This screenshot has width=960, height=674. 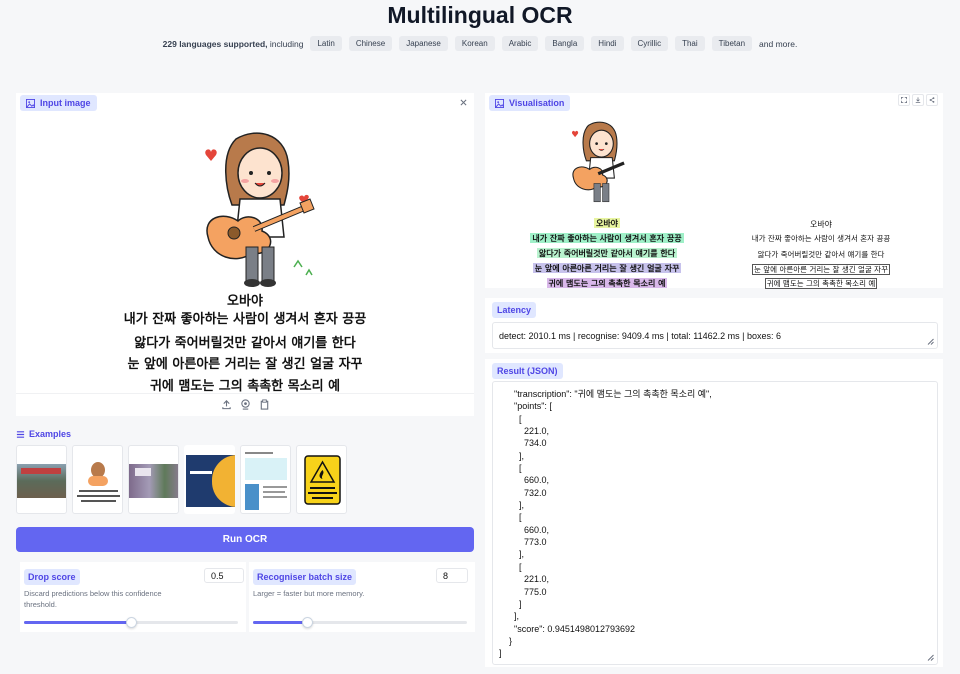 What do you see at coordinates (50, 434) in the screenshot?
I see `examples-label: Examples` at bounding box center [50, 434].